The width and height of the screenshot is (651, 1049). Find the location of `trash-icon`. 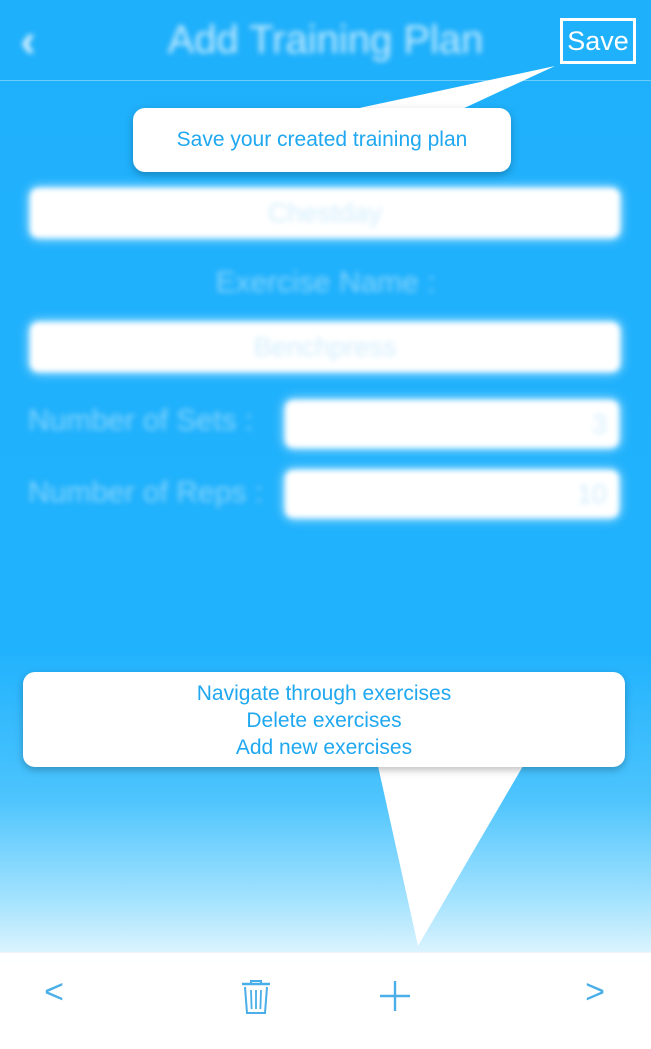

trash-icon is located at coordinates (256, 997).